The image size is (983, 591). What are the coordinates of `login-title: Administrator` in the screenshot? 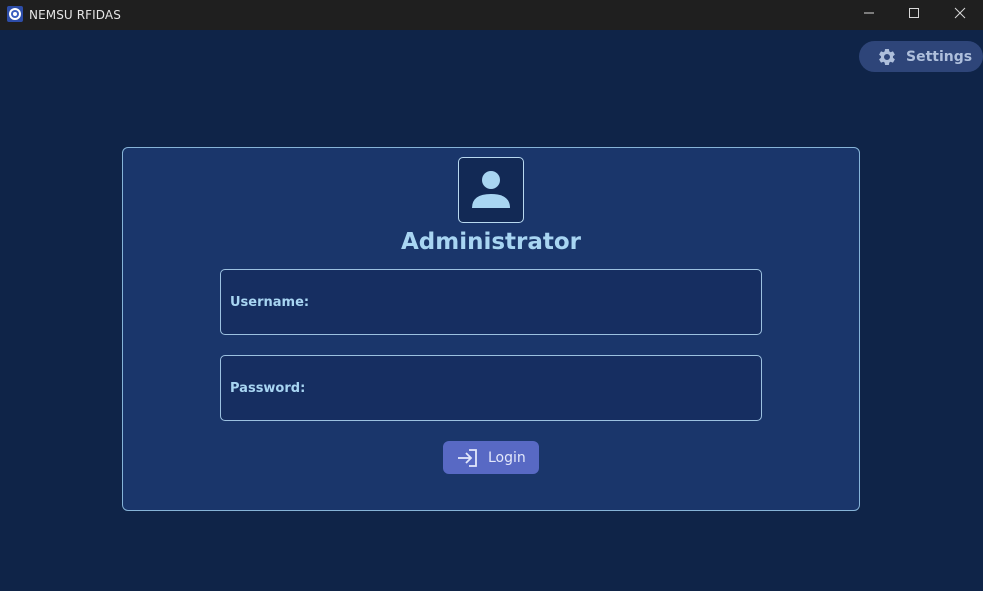 It's located at (491, 242).